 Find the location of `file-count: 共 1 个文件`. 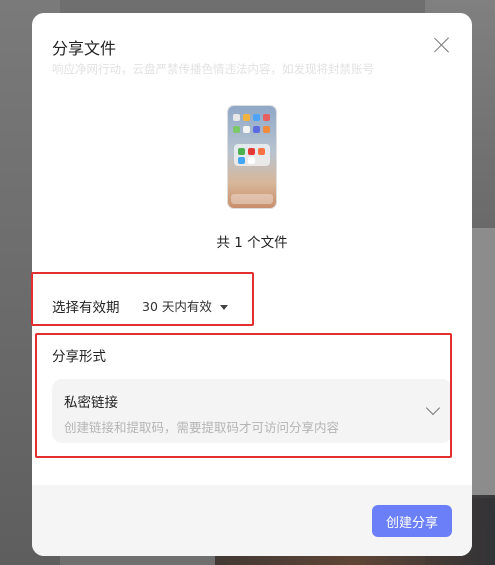

file-count: 共 1 个文件 is located at coordinates (252, 243).